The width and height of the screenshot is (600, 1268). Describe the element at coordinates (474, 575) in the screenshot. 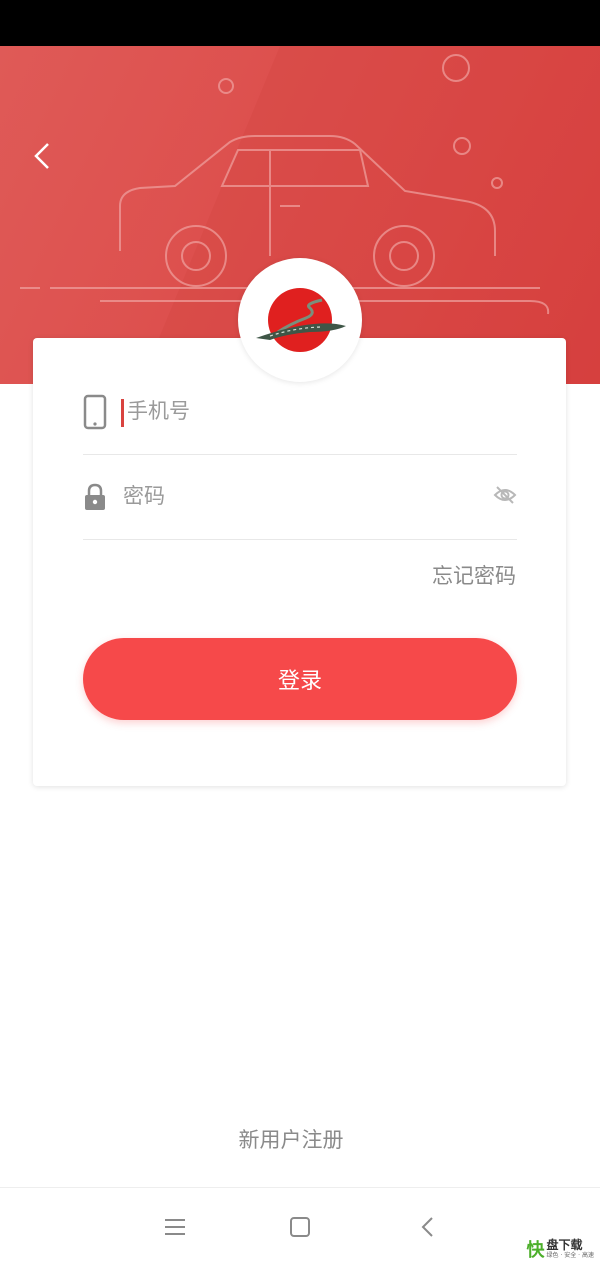

I see `forgot-password-link: 忘记密码` at that location.